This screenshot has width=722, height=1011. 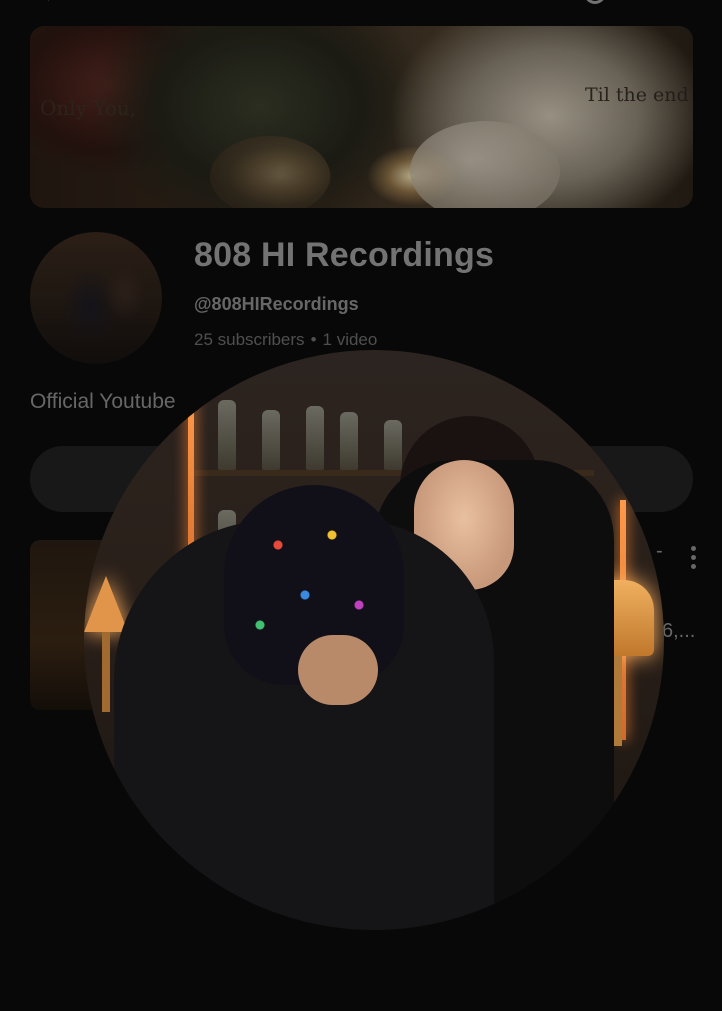 I want to click on table-lamp-left, so click(x=106, y=604).